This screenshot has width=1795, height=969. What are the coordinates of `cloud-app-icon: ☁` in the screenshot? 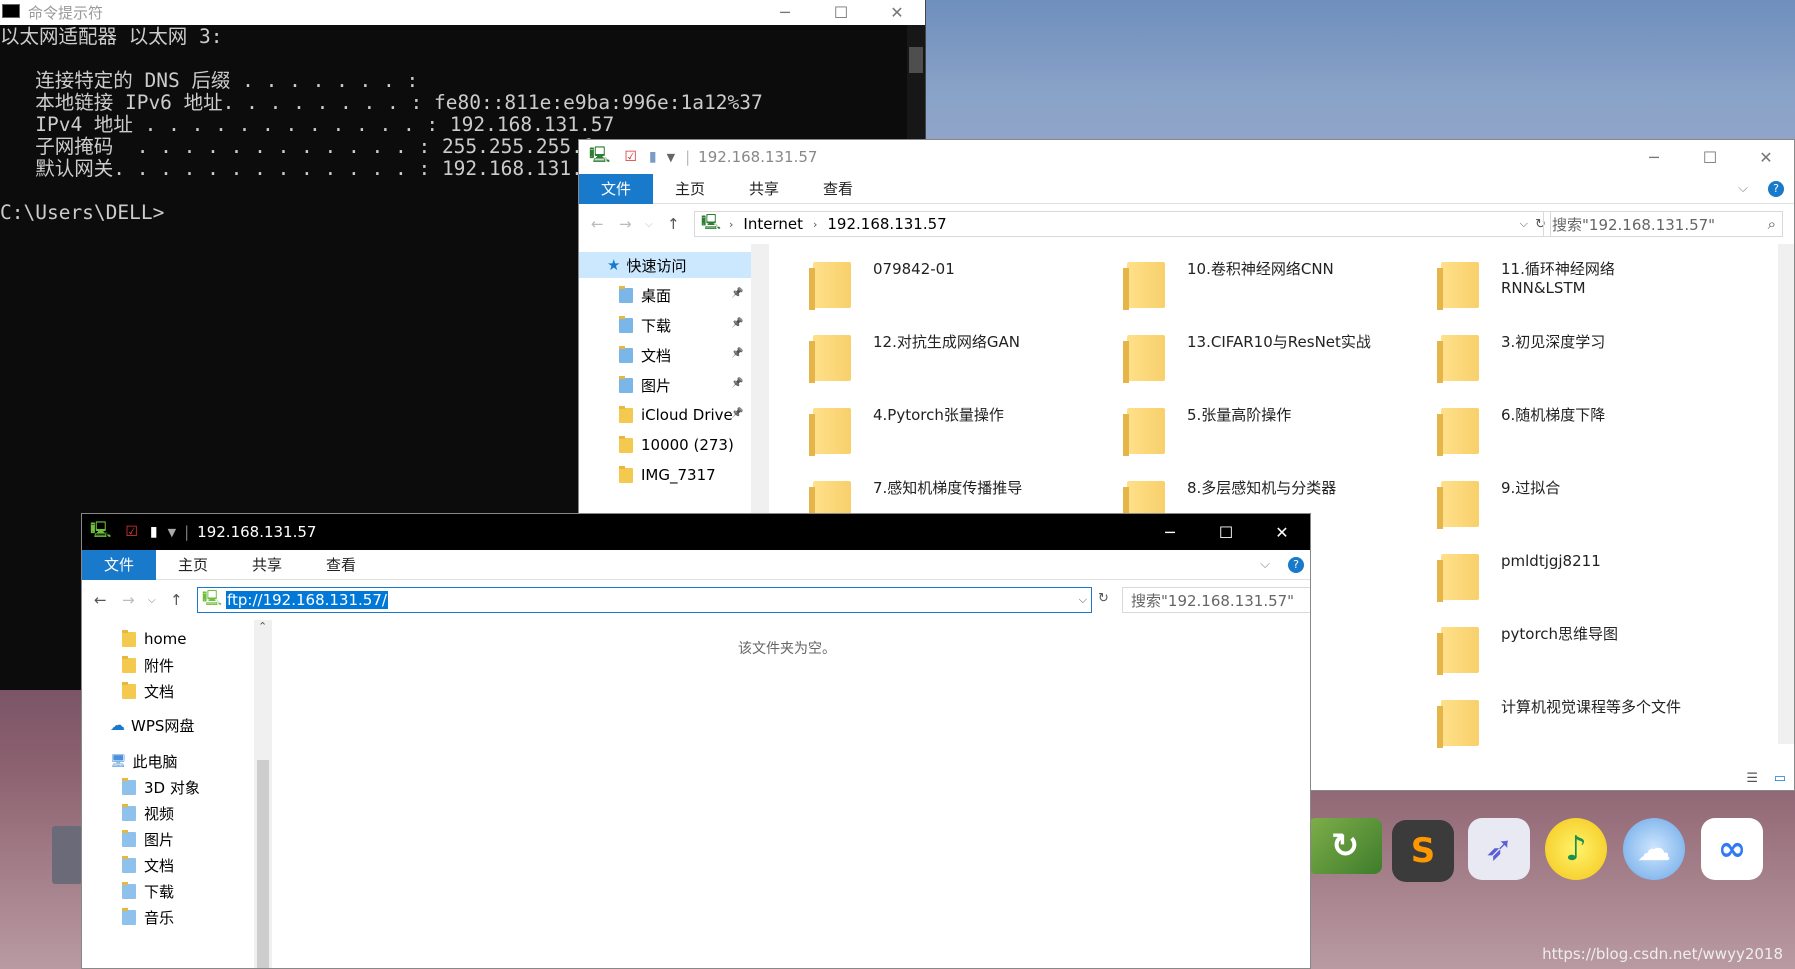 It's located at (1654, 849).